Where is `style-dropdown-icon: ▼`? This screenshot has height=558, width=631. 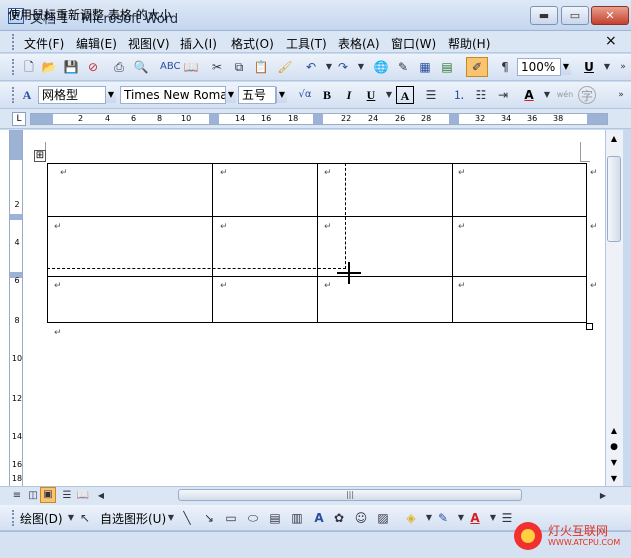
style-dropdown-icon: ▼ is located at coordinates (110, 95).